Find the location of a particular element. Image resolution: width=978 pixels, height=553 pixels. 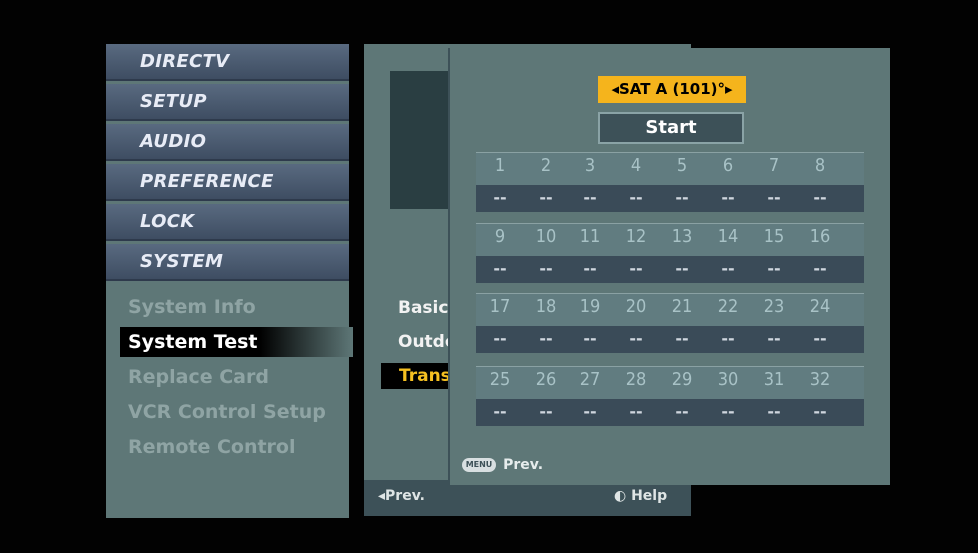

dialog-footer: MENU Prev. is located at coordinates (502, 464).